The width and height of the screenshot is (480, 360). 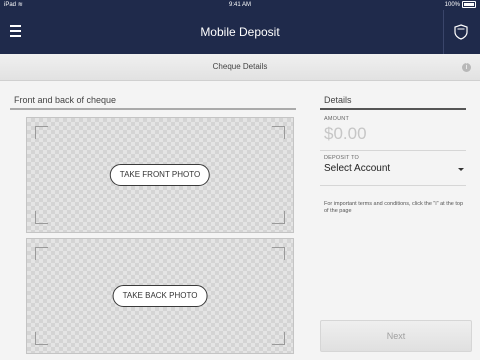 What do you see at coordinates (65, 100) in the screenshot?
I see `photos-section-title: Front and back of cheque` at bounding box center [65, 100].